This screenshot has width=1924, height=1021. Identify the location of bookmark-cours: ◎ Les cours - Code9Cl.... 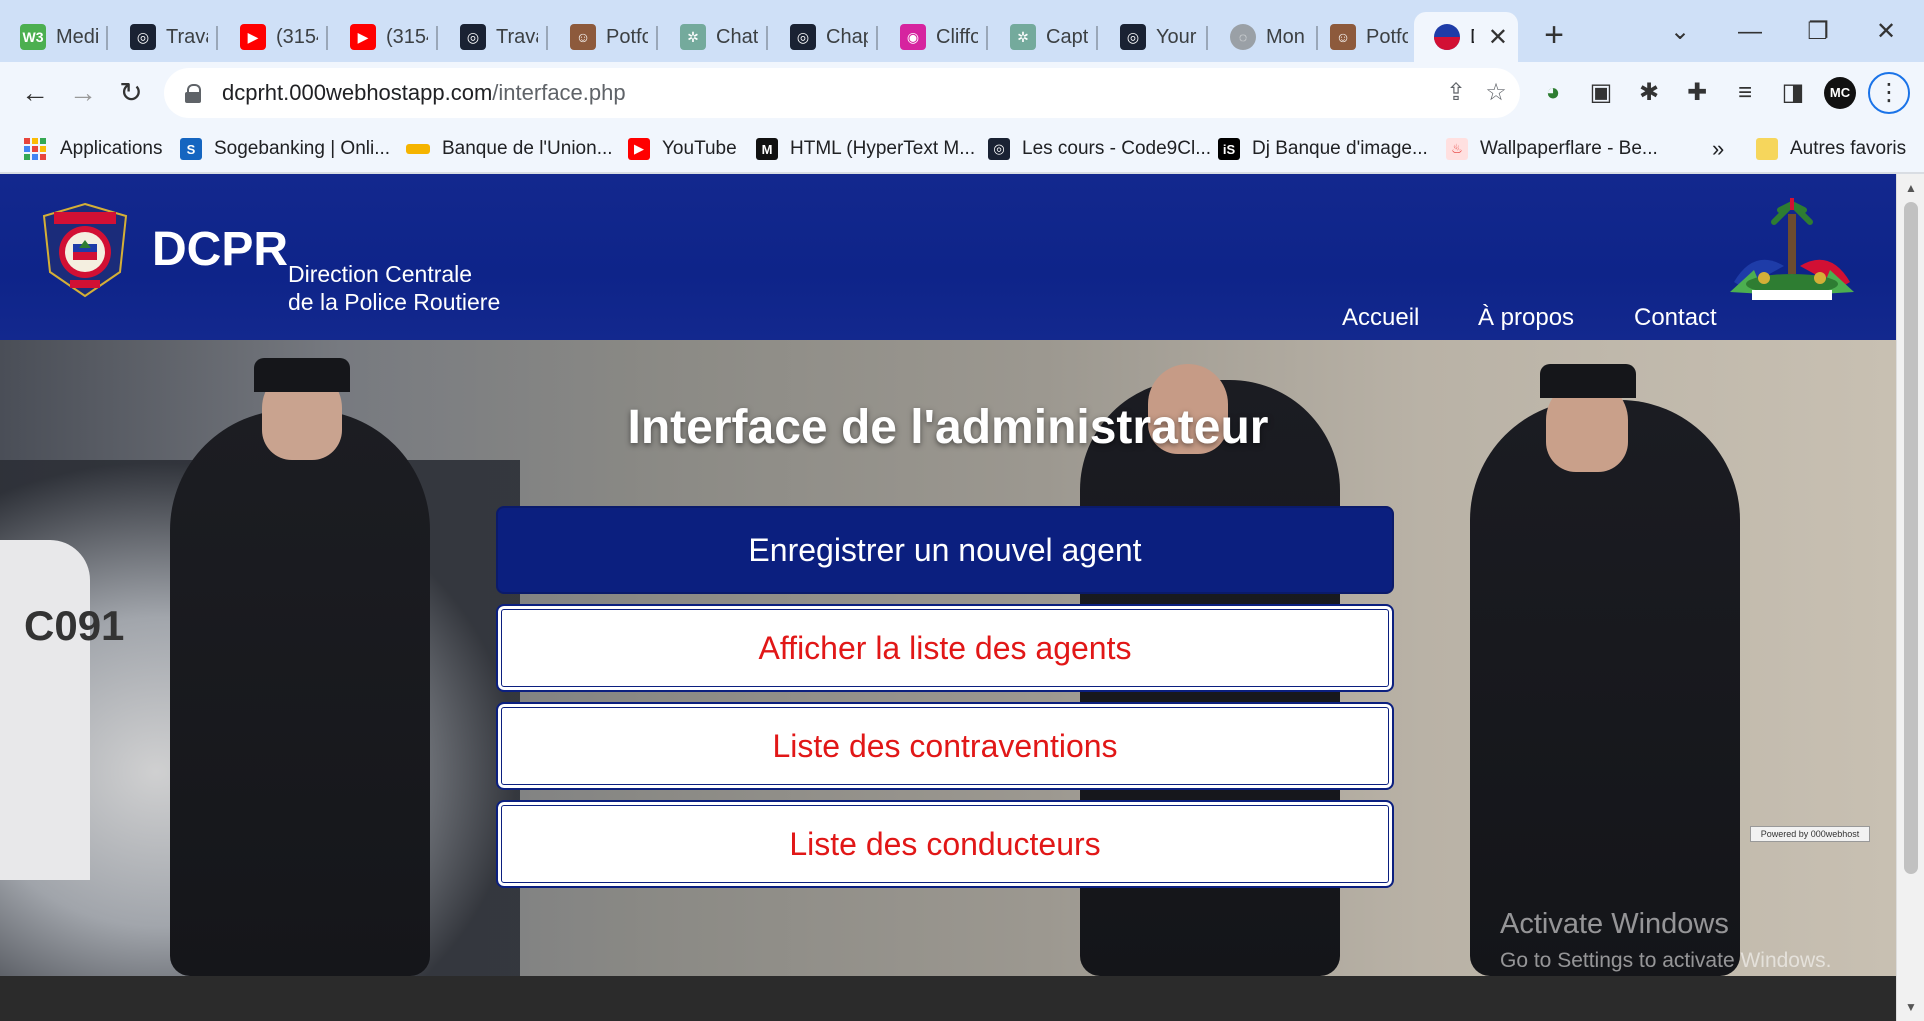
(1099, 149).